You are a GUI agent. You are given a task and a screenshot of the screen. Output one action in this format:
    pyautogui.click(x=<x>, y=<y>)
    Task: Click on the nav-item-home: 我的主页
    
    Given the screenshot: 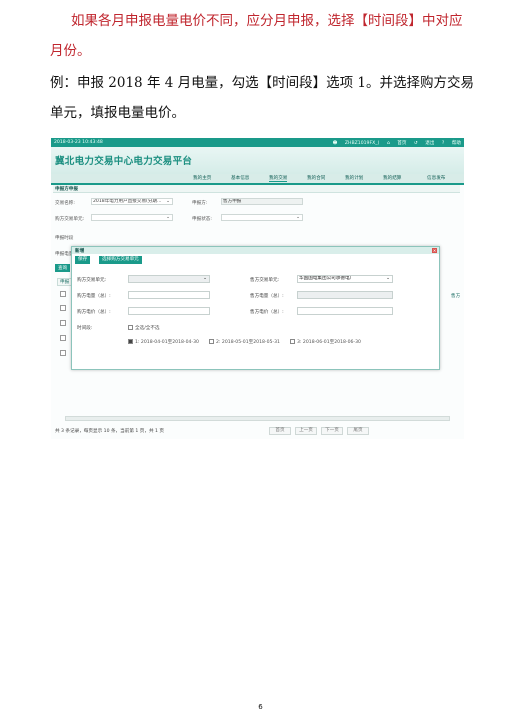 What is the action you would take?
    pyautogui.click(x=202, y=178)
    